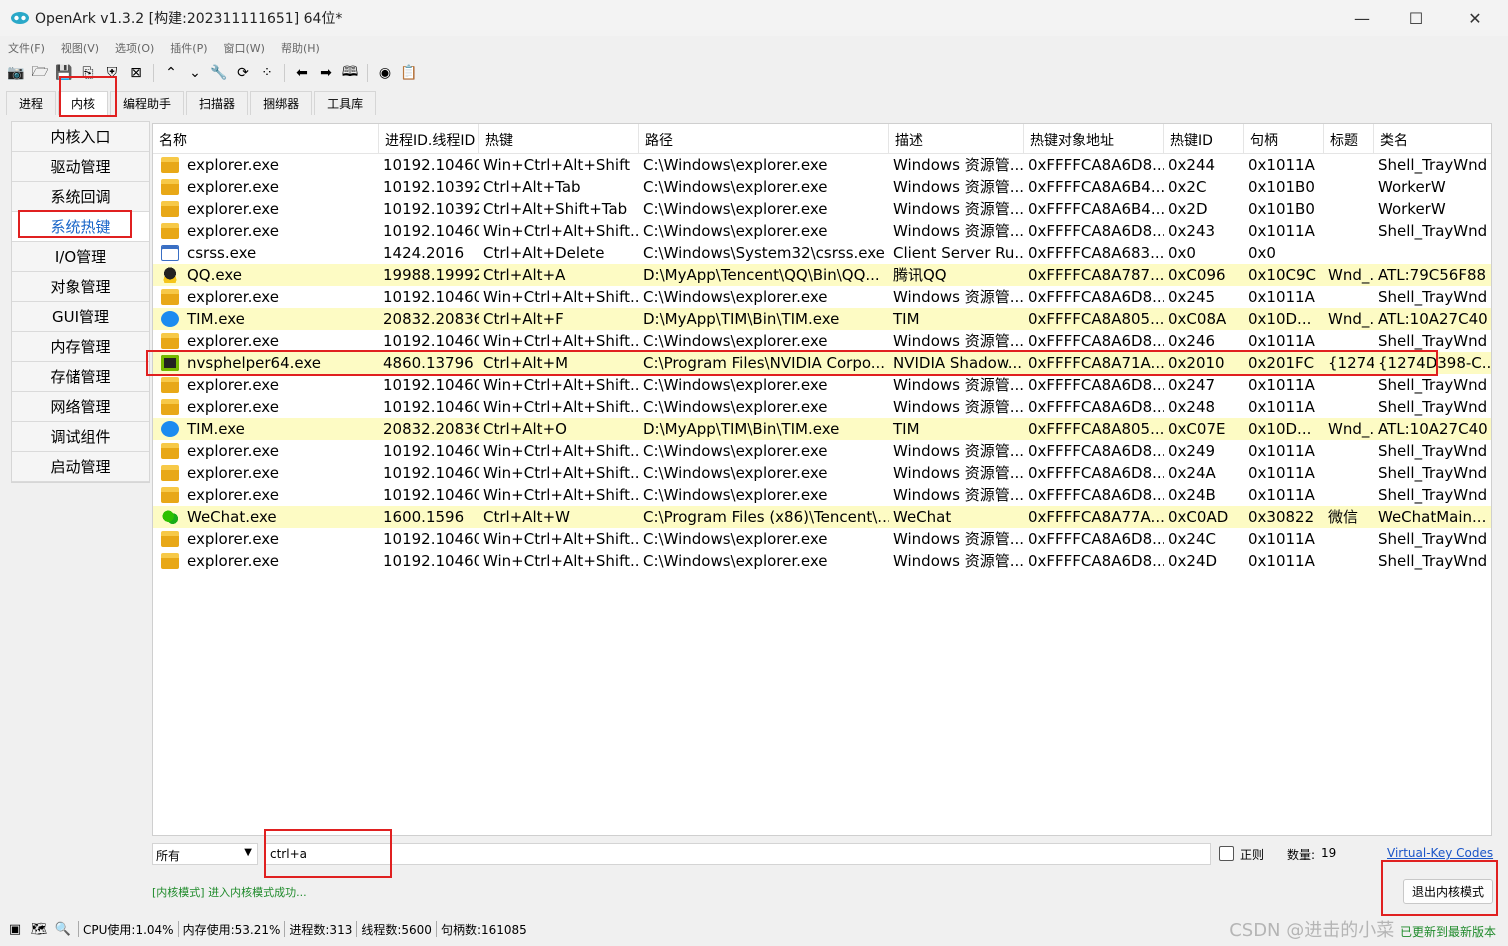 Image resolution: width=1508 pixels, height=946 pixels. What do you see at coordinates (1440, 853) in the screenshot?
I see `virtual-key-codes-link: Virtual-Key Codes` at bounding box center [1440, 853].